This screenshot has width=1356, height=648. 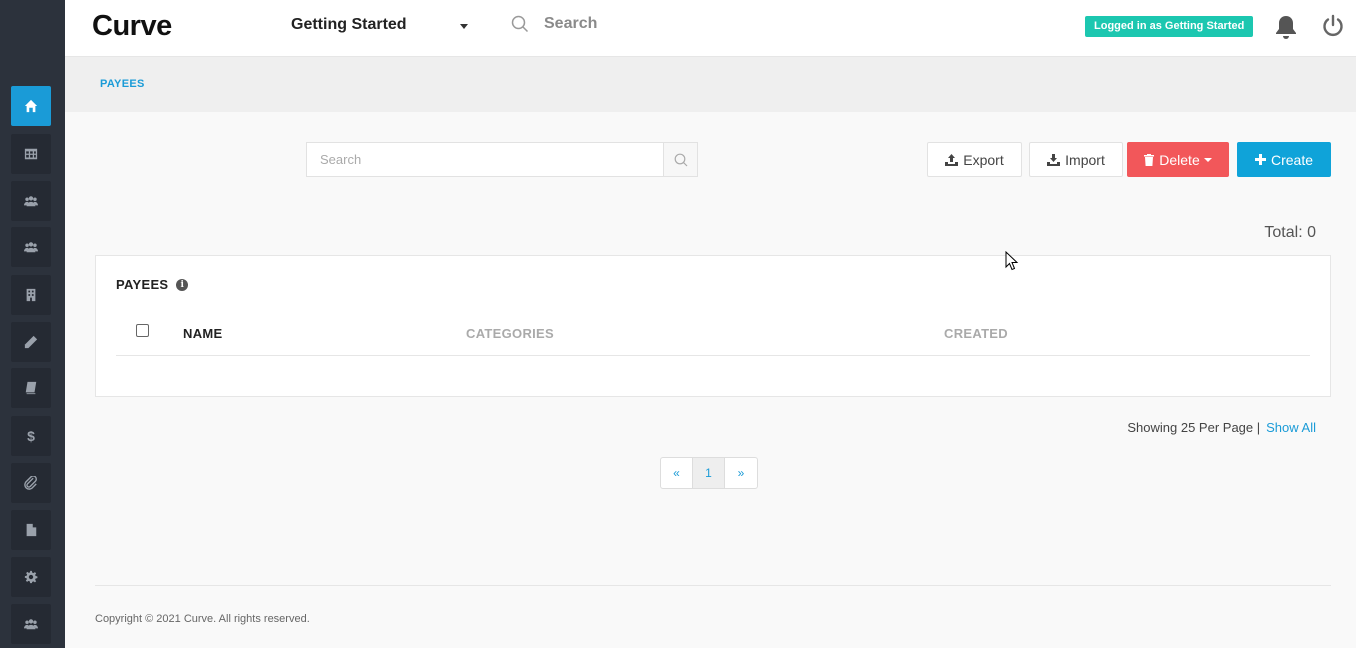 I want to click on gear-icon, so click(x=31, y=577).